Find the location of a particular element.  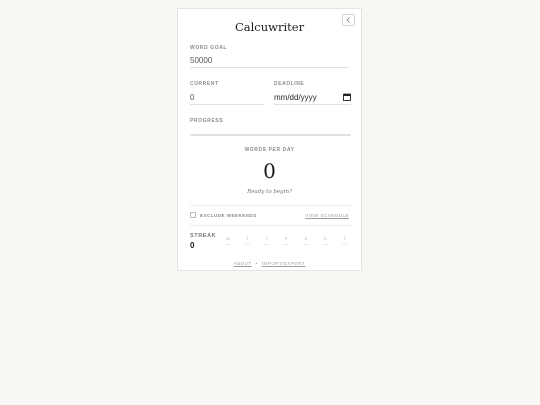

streak-day: F — is located at coordinates (287, 242).